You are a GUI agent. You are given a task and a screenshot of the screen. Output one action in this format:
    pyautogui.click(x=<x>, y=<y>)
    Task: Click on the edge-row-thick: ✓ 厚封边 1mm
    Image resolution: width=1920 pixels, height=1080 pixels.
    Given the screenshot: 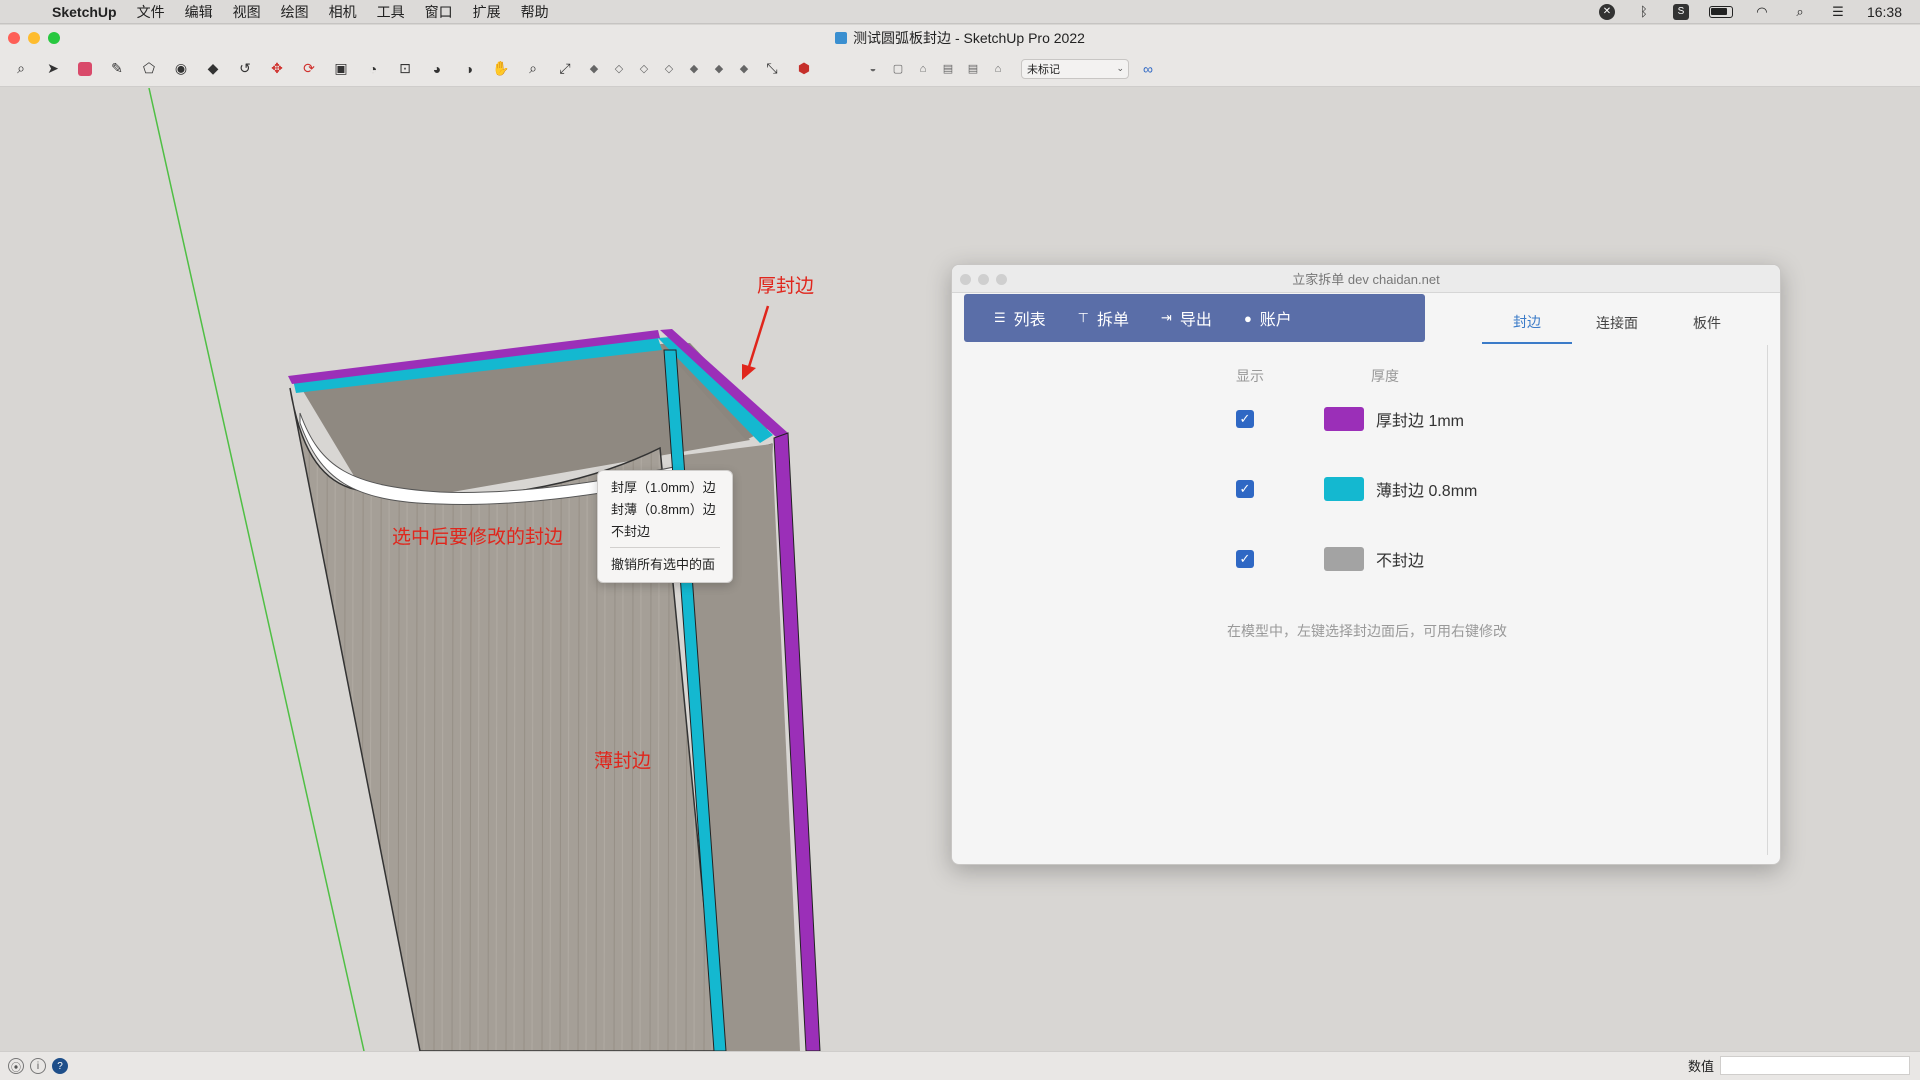 What is the action you would take?
    pyautogui.click(x=1350, y=419)
    